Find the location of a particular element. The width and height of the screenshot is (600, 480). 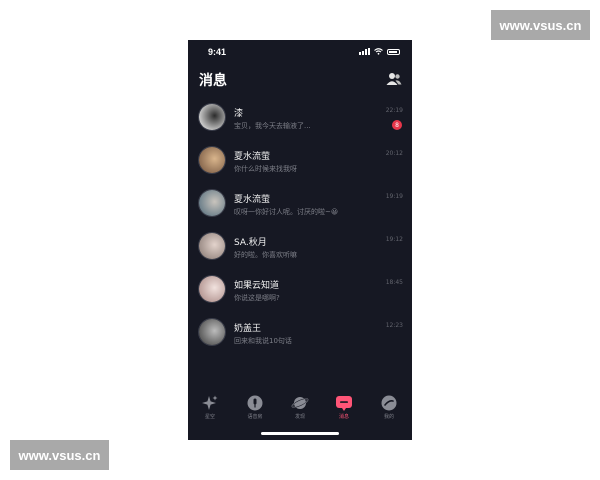

tab-starry: 星空 is located at coordinates (210, 408).